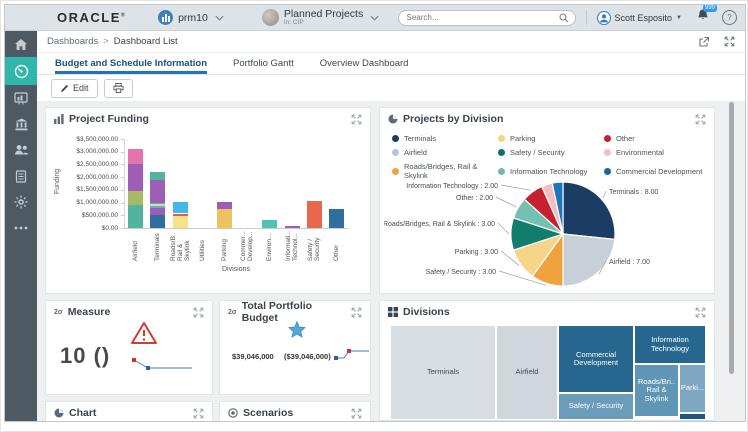  I want to click on treemap-cell: Airfield, so click(527, 372).